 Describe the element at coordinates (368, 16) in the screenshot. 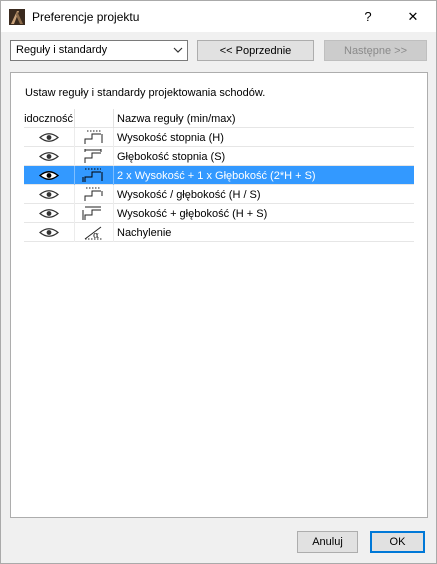

I see `help-button: ?` at that location.